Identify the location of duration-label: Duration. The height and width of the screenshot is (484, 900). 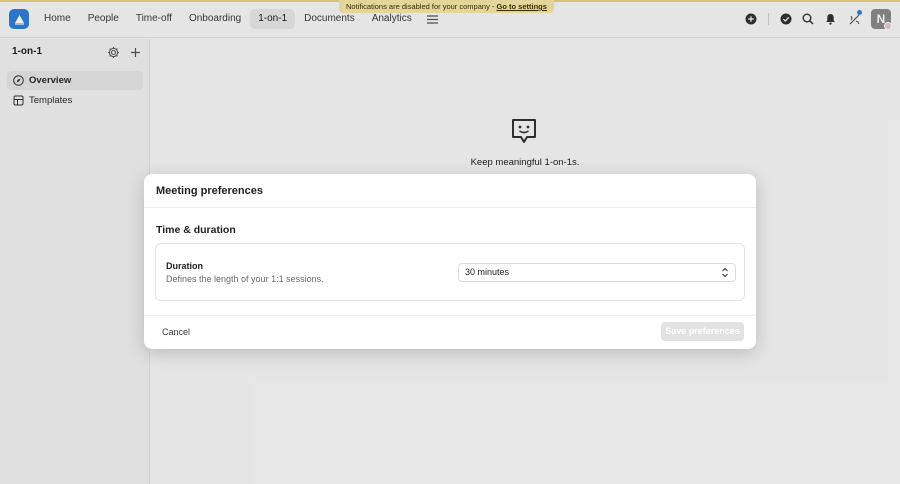
(184, 266).